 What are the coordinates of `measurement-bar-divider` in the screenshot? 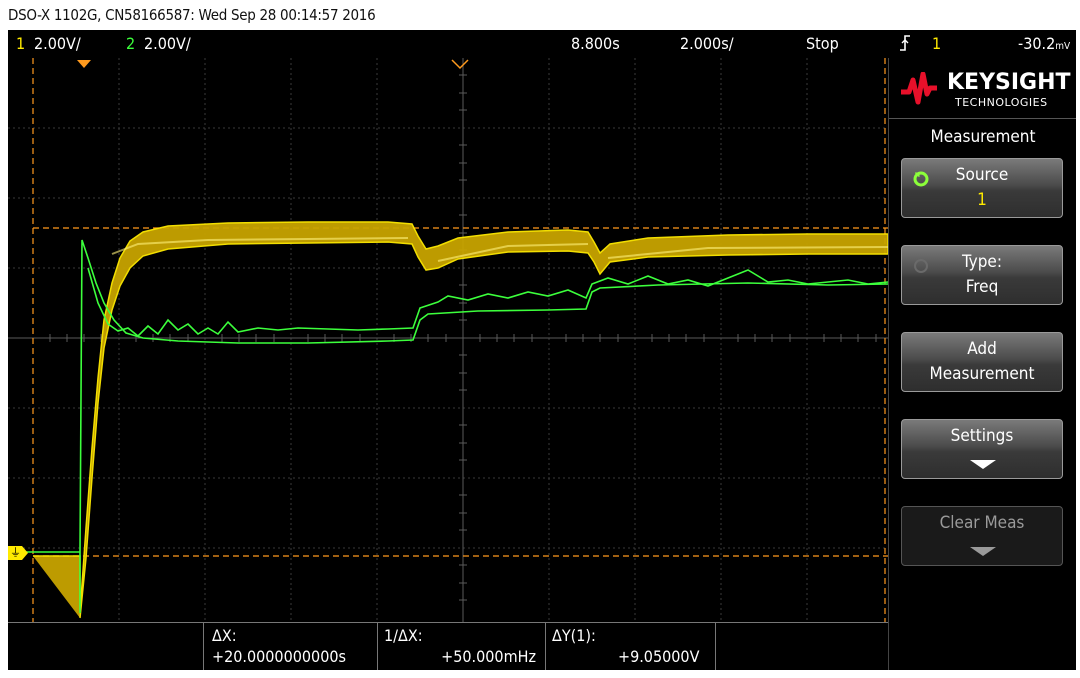 It's located at (715, 646).